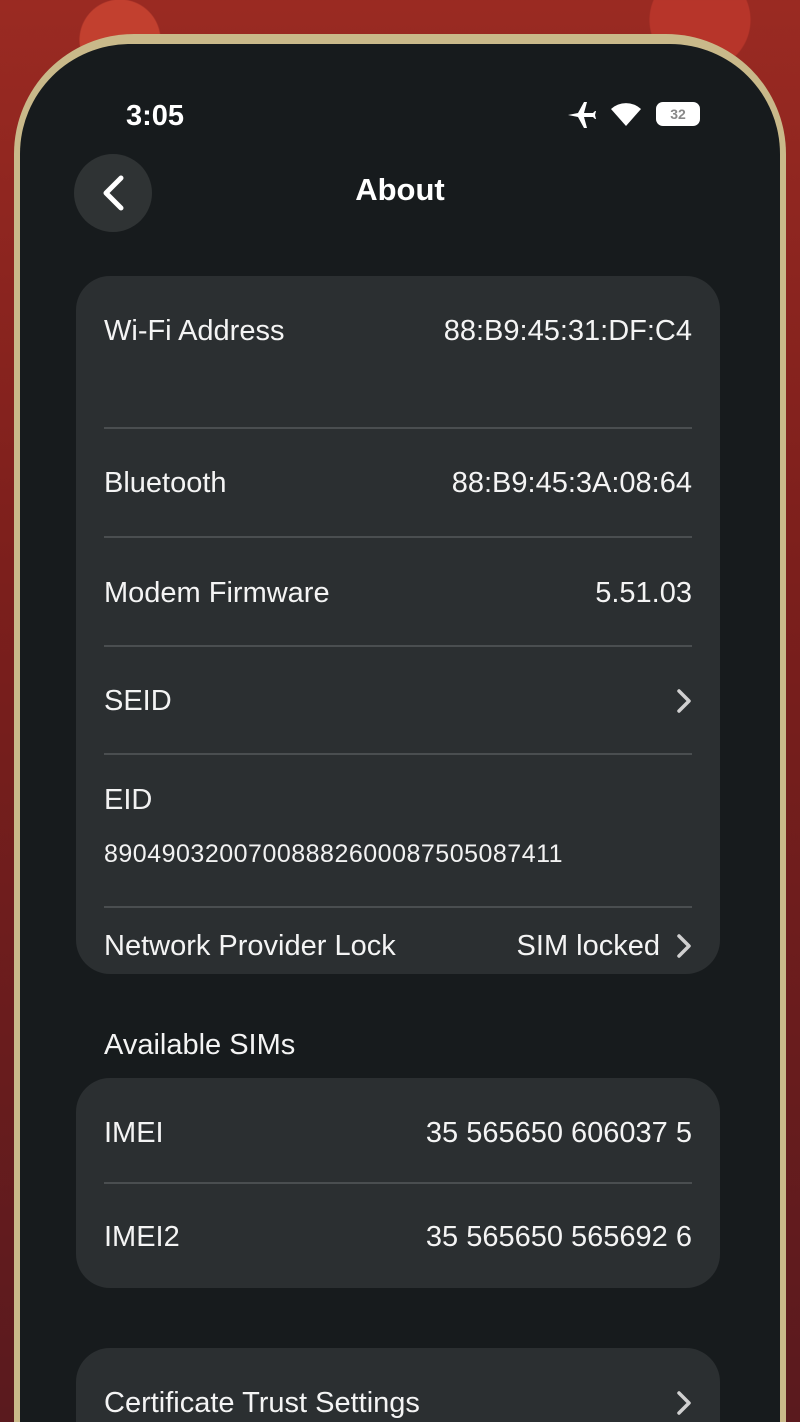 Image resolution: width=800 pixels, height=1422 pixels. I want to click on eid-value: 89049032007008882600087505087411, so click(334, 854).